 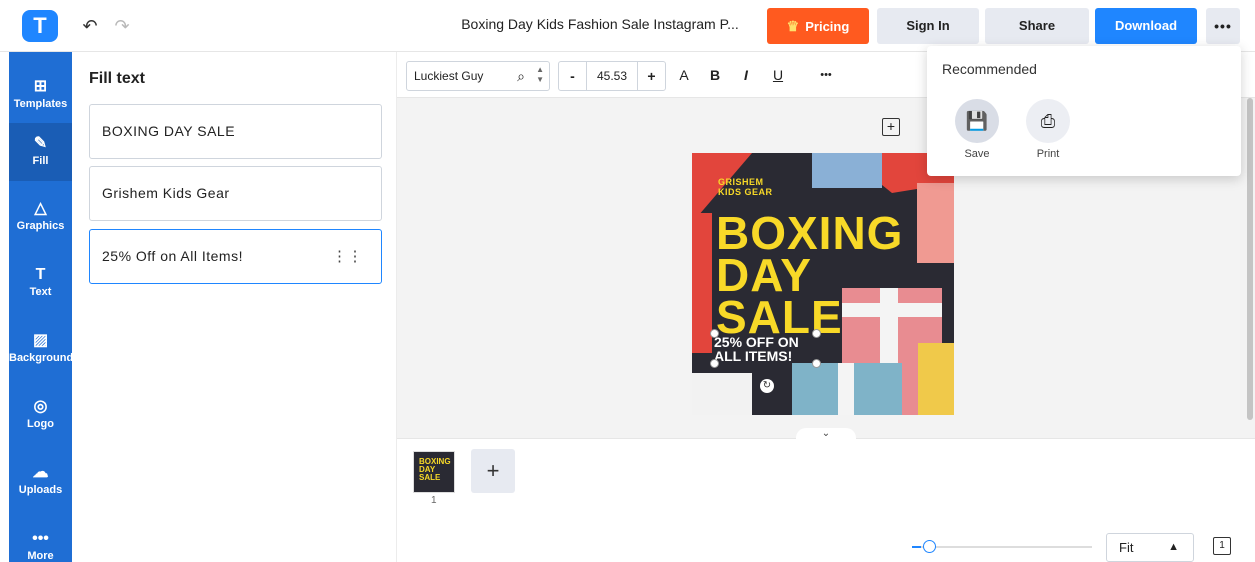 What do you see at coordinates (767, 386) in the screenshot?
I see `rotate-handle-icon: ↻` at bounding box center [767, 386].